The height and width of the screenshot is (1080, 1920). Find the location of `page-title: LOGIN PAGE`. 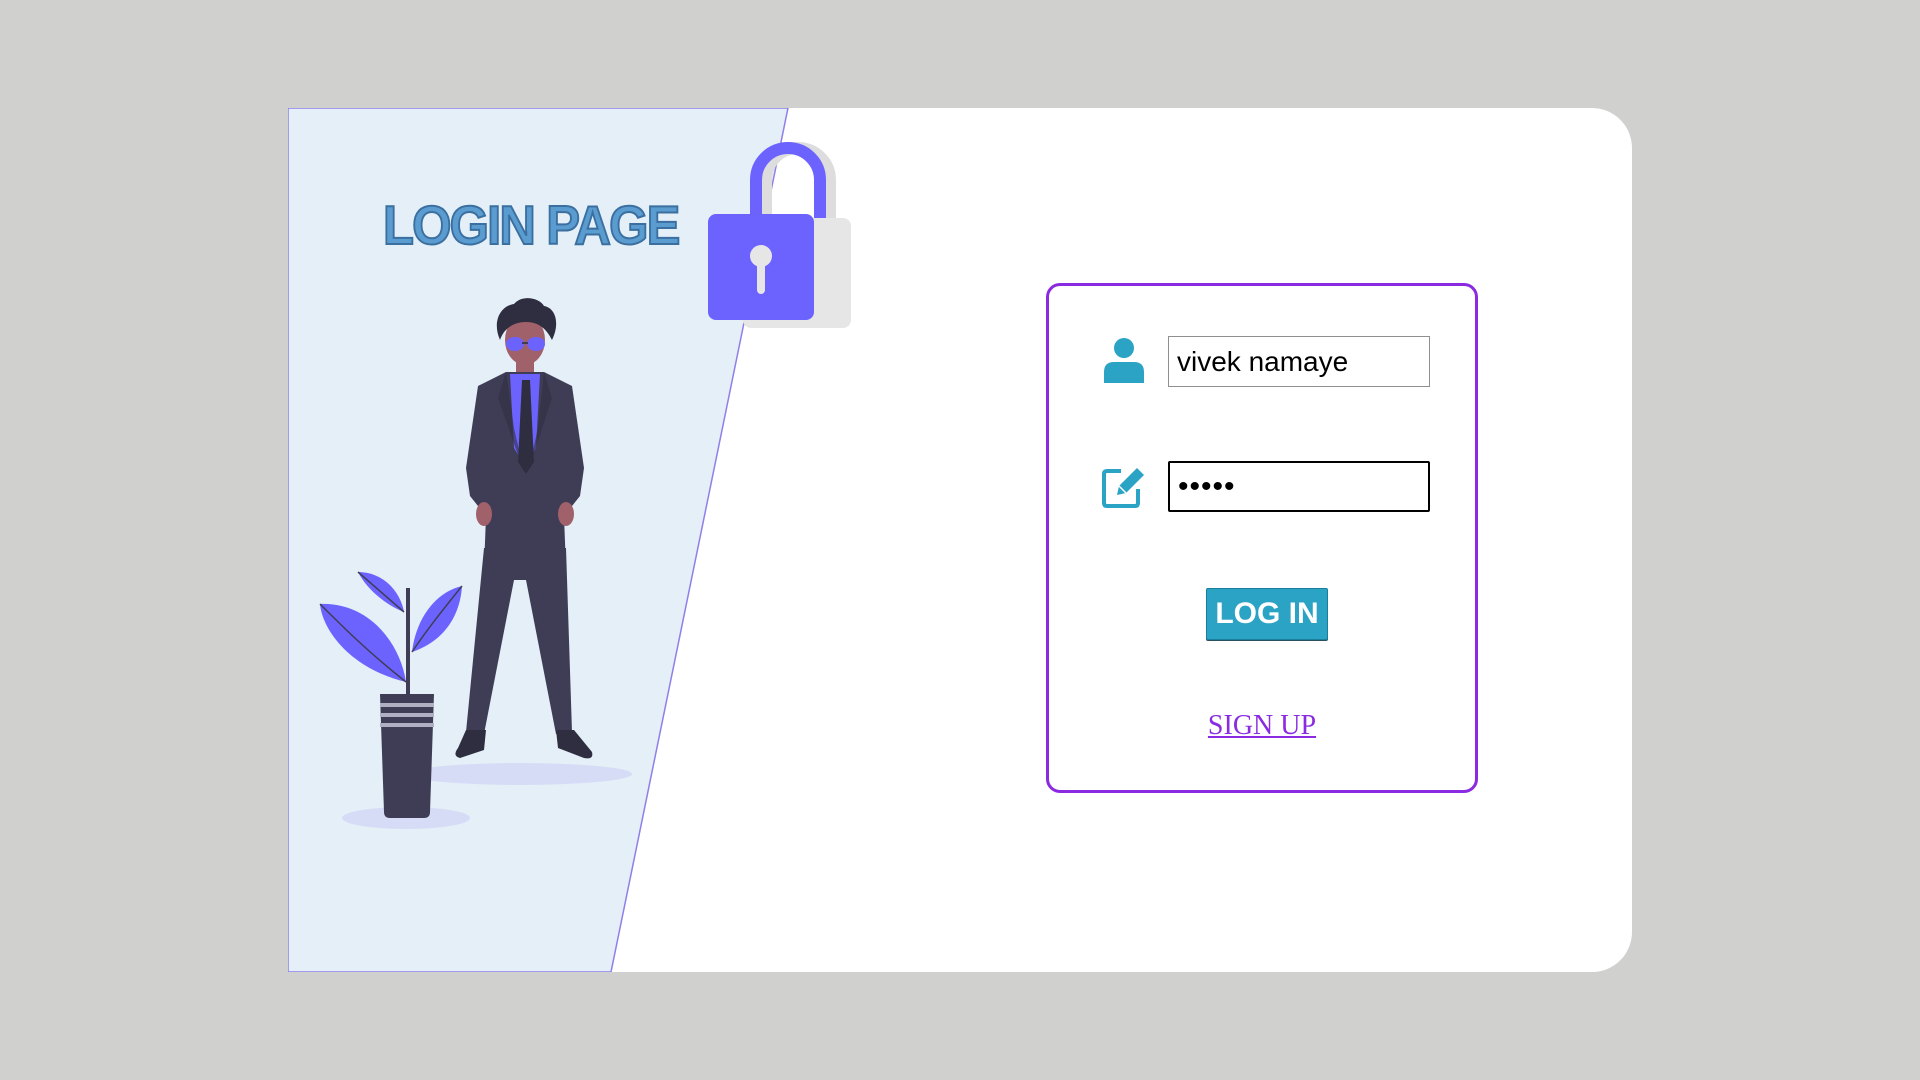

page-title: LOGIN PAGE is located at coordinates (531, 225).